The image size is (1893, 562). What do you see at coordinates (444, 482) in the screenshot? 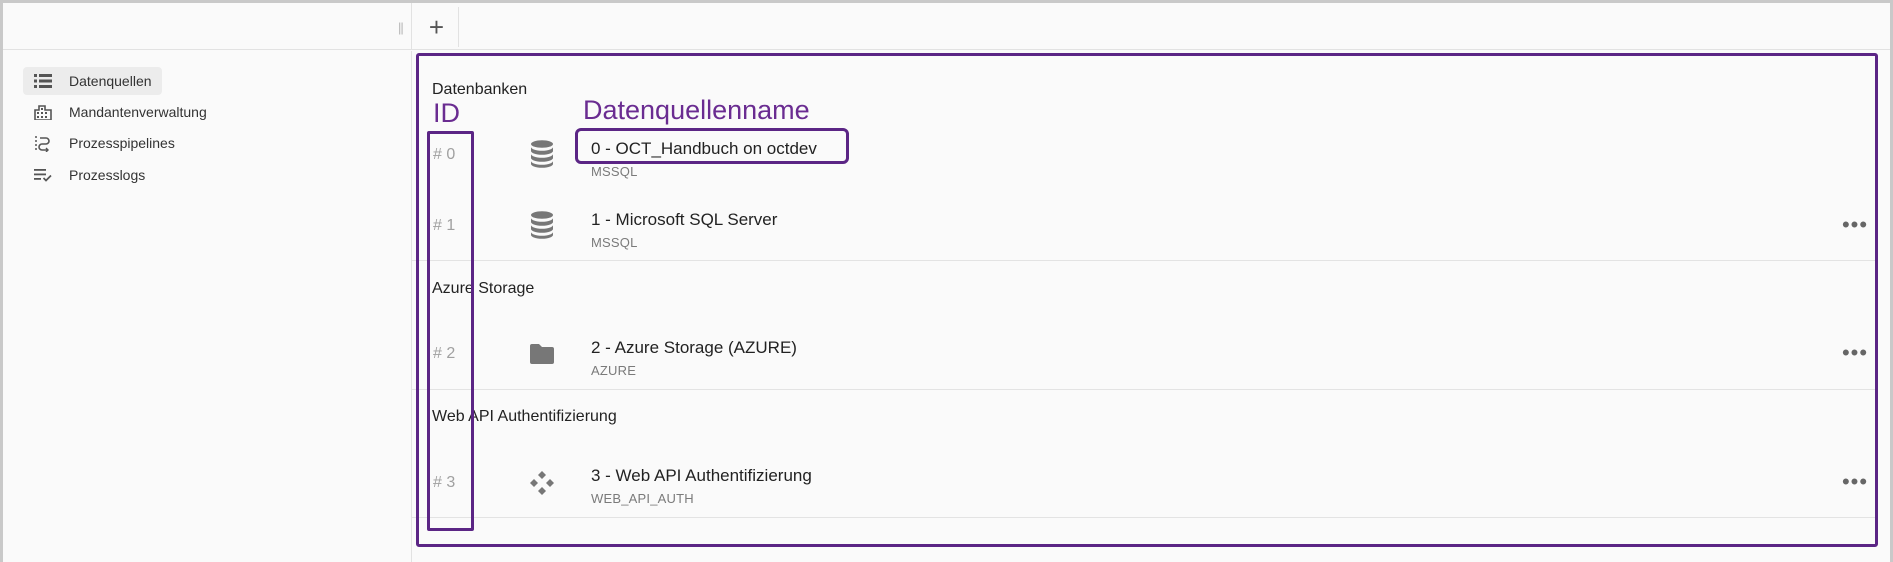
I see `row-id: # 3` at bounding box center [444, 482].